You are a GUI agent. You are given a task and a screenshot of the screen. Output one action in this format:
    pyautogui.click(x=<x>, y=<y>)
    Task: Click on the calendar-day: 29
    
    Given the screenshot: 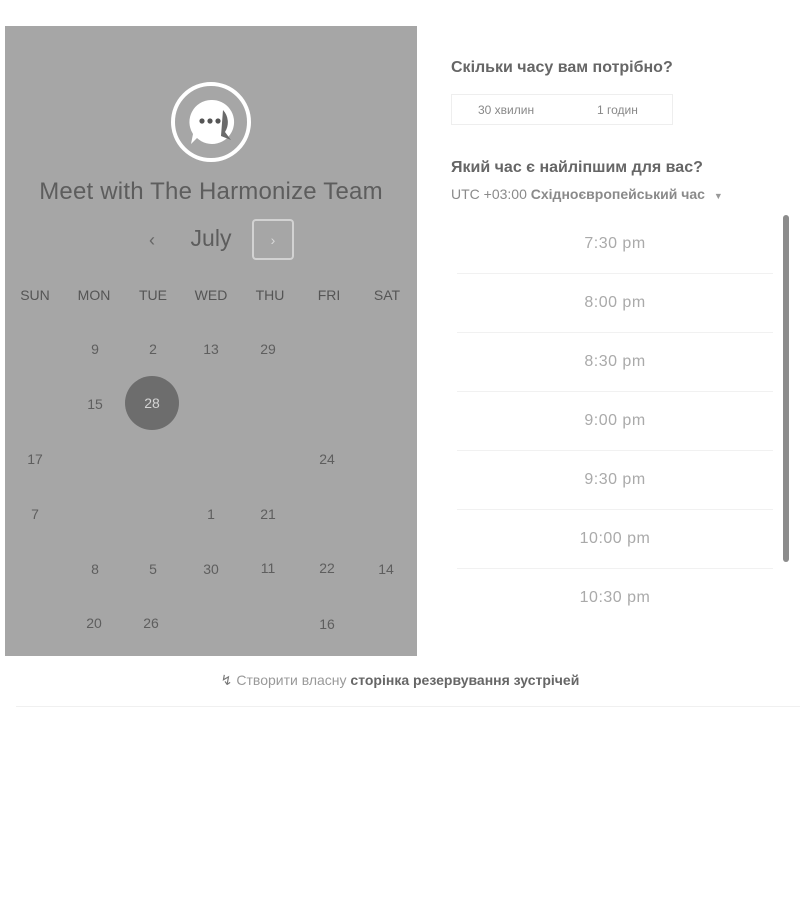 What is the action you would take?
    pyautogui.click(x=268, y=349)
    